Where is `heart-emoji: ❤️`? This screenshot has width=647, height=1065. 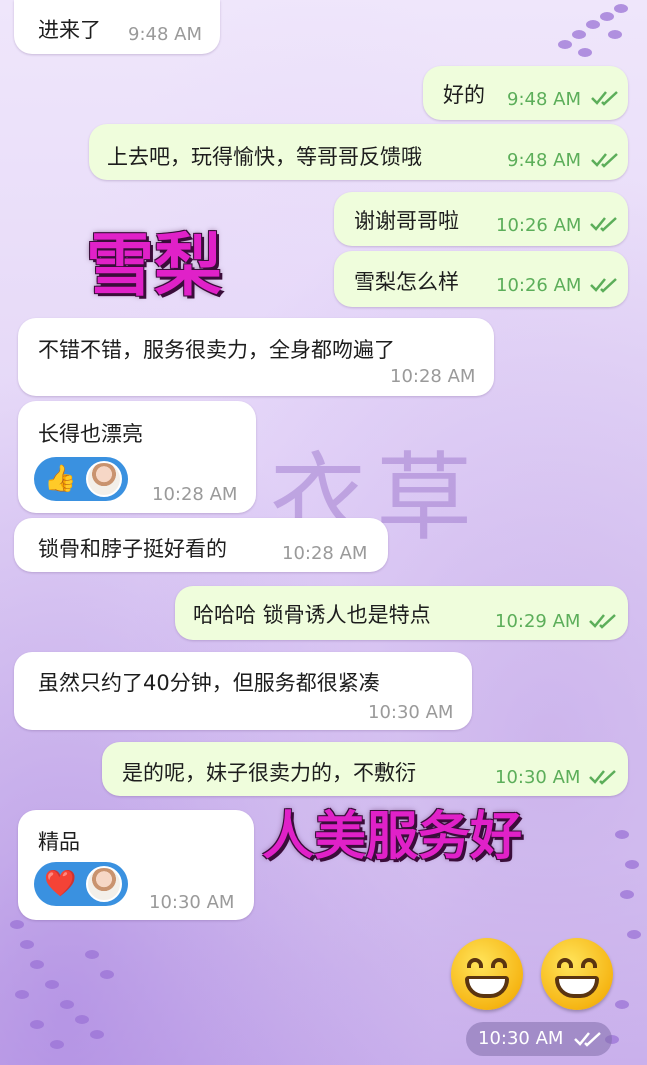 heart-emoji: ❤️ is located at coordinates (60, 884).